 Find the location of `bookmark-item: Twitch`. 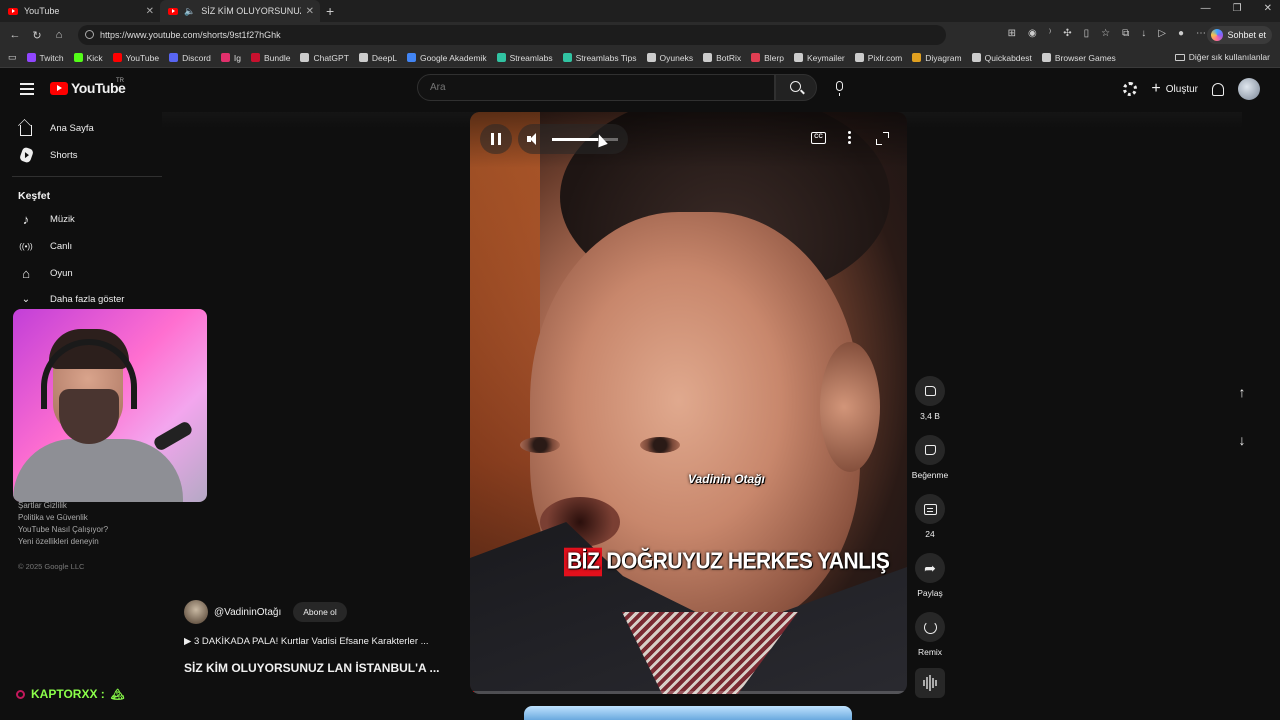

bookmark-item: Twitch is located at coordinates (45, 57).